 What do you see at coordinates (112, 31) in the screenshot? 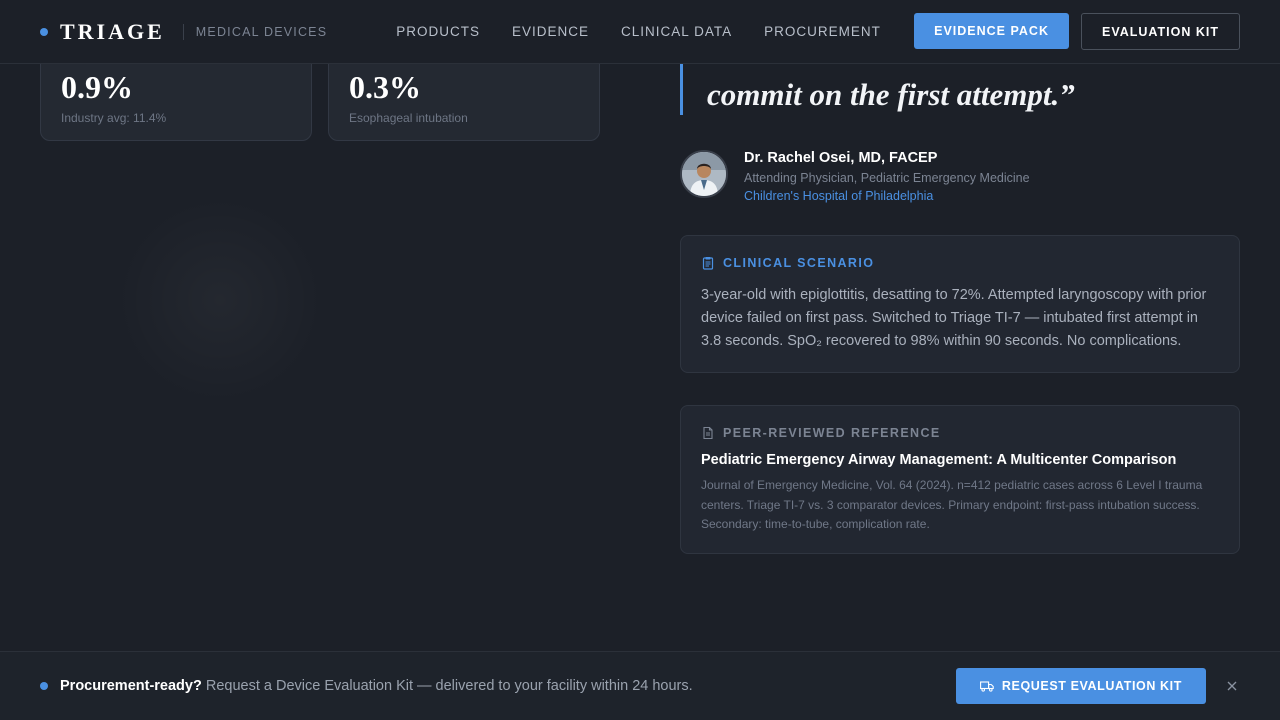
I see `brand-name: TRIAGE` at bounding box center [112, 31].